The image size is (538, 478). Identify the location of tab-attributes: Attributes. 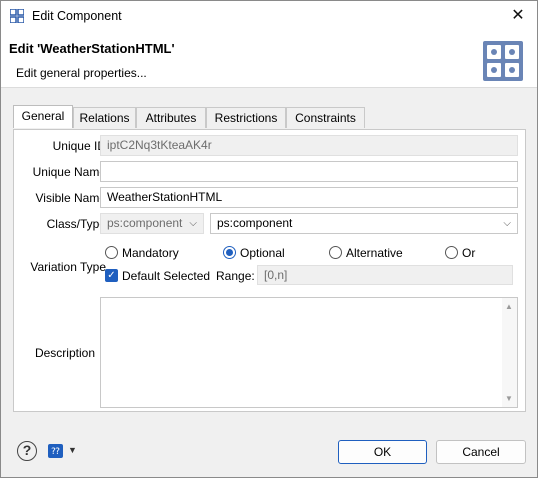
(171, 117).